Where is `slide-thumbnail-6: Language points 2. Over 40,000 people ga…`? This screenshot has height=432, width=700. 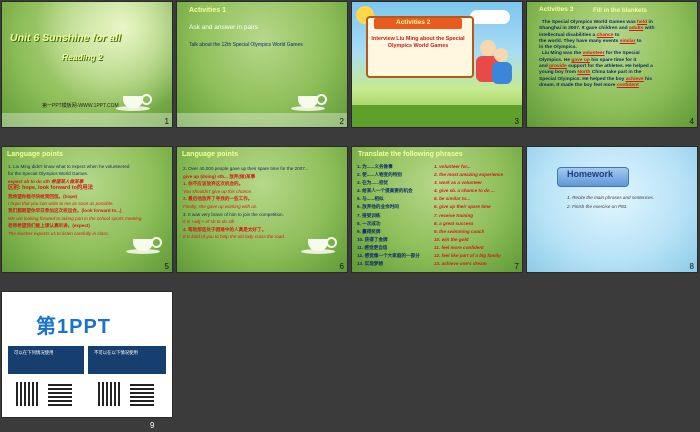
slide-thumbnail-6: Language points 2. Over 40,000 people ga… is located at coordinates (262, 209).